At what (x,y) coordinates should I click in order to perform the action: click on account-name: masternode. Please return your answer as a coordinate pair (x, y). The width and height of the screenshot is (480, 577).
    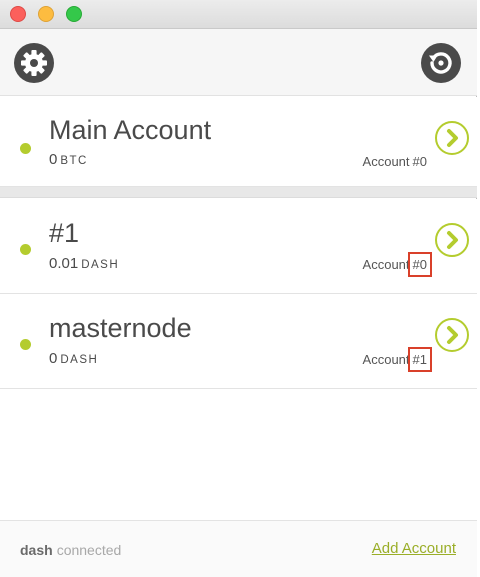
    Looking at the image, I should click on (120, 328).